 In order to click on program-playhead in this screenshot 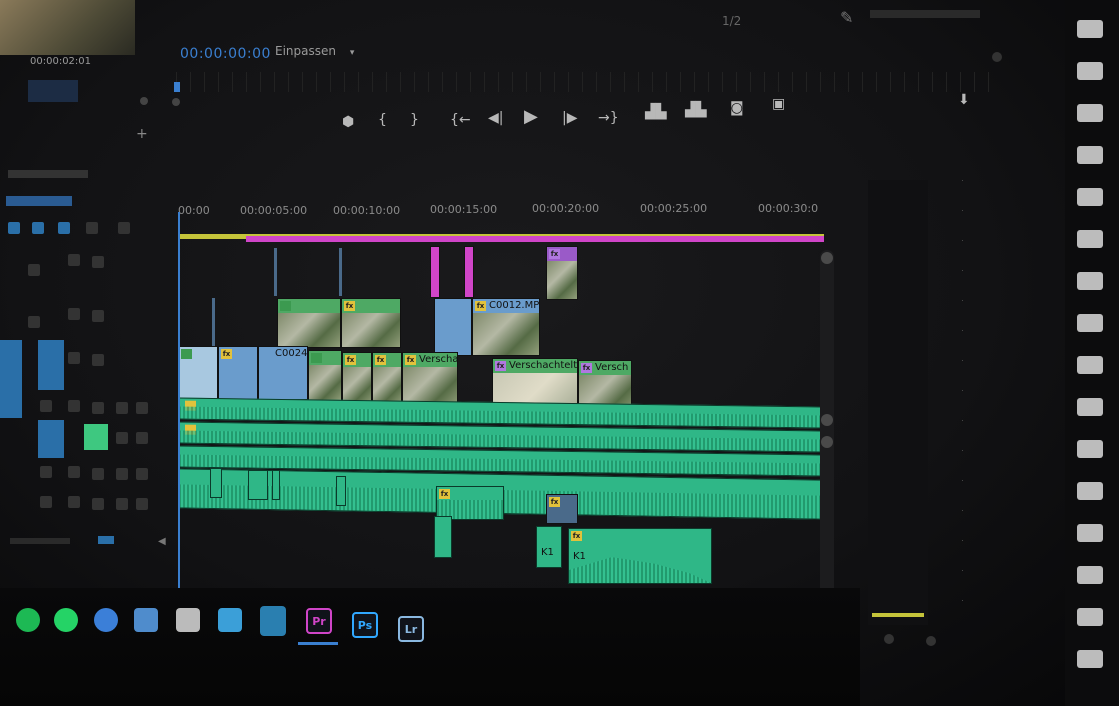, I will do `click(177, 87)`.